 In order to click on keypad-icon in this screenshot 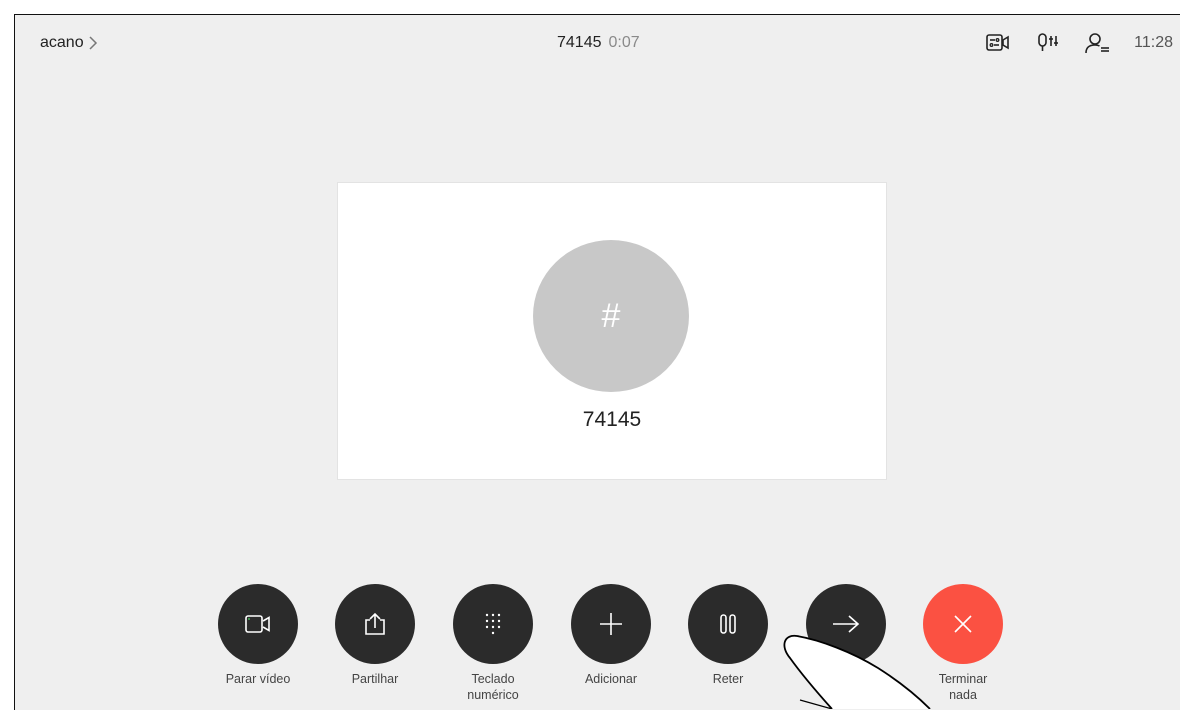, I will do `click(493, 624)`.